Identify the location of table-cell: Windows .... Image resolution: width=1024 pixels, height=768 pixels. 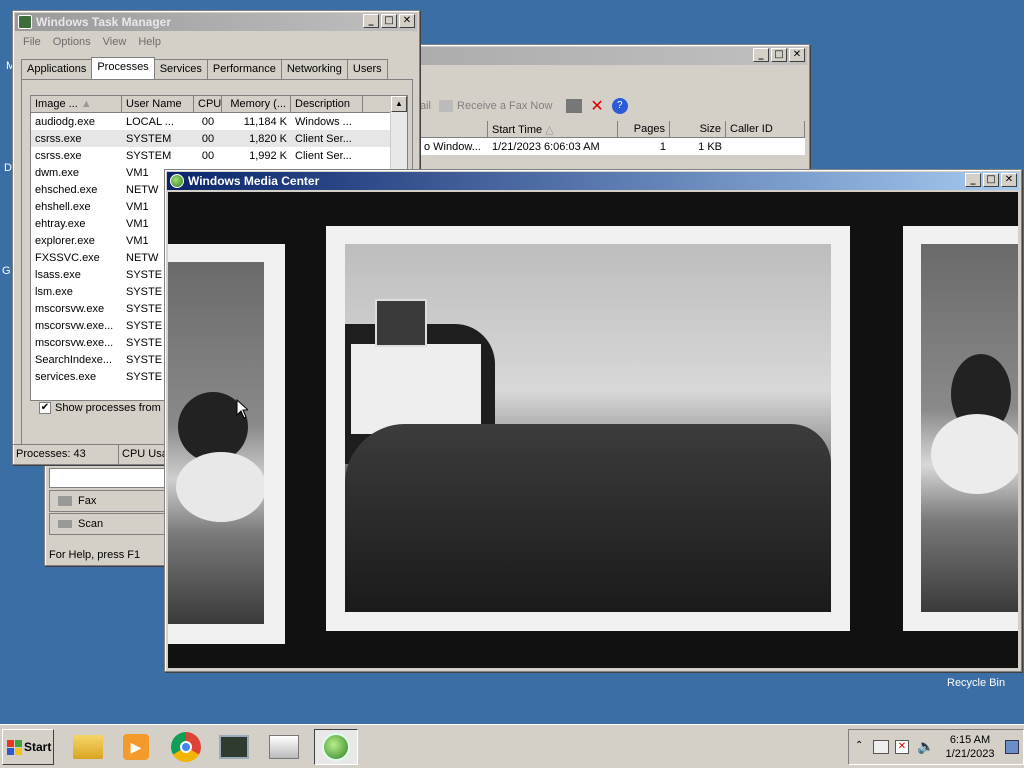
(323, 121).